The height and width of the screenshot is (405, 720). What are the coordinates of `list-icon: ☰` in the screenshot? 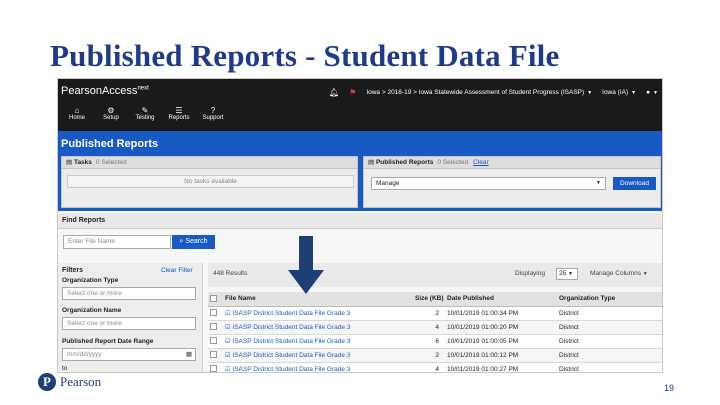 It's located at (179, 110).